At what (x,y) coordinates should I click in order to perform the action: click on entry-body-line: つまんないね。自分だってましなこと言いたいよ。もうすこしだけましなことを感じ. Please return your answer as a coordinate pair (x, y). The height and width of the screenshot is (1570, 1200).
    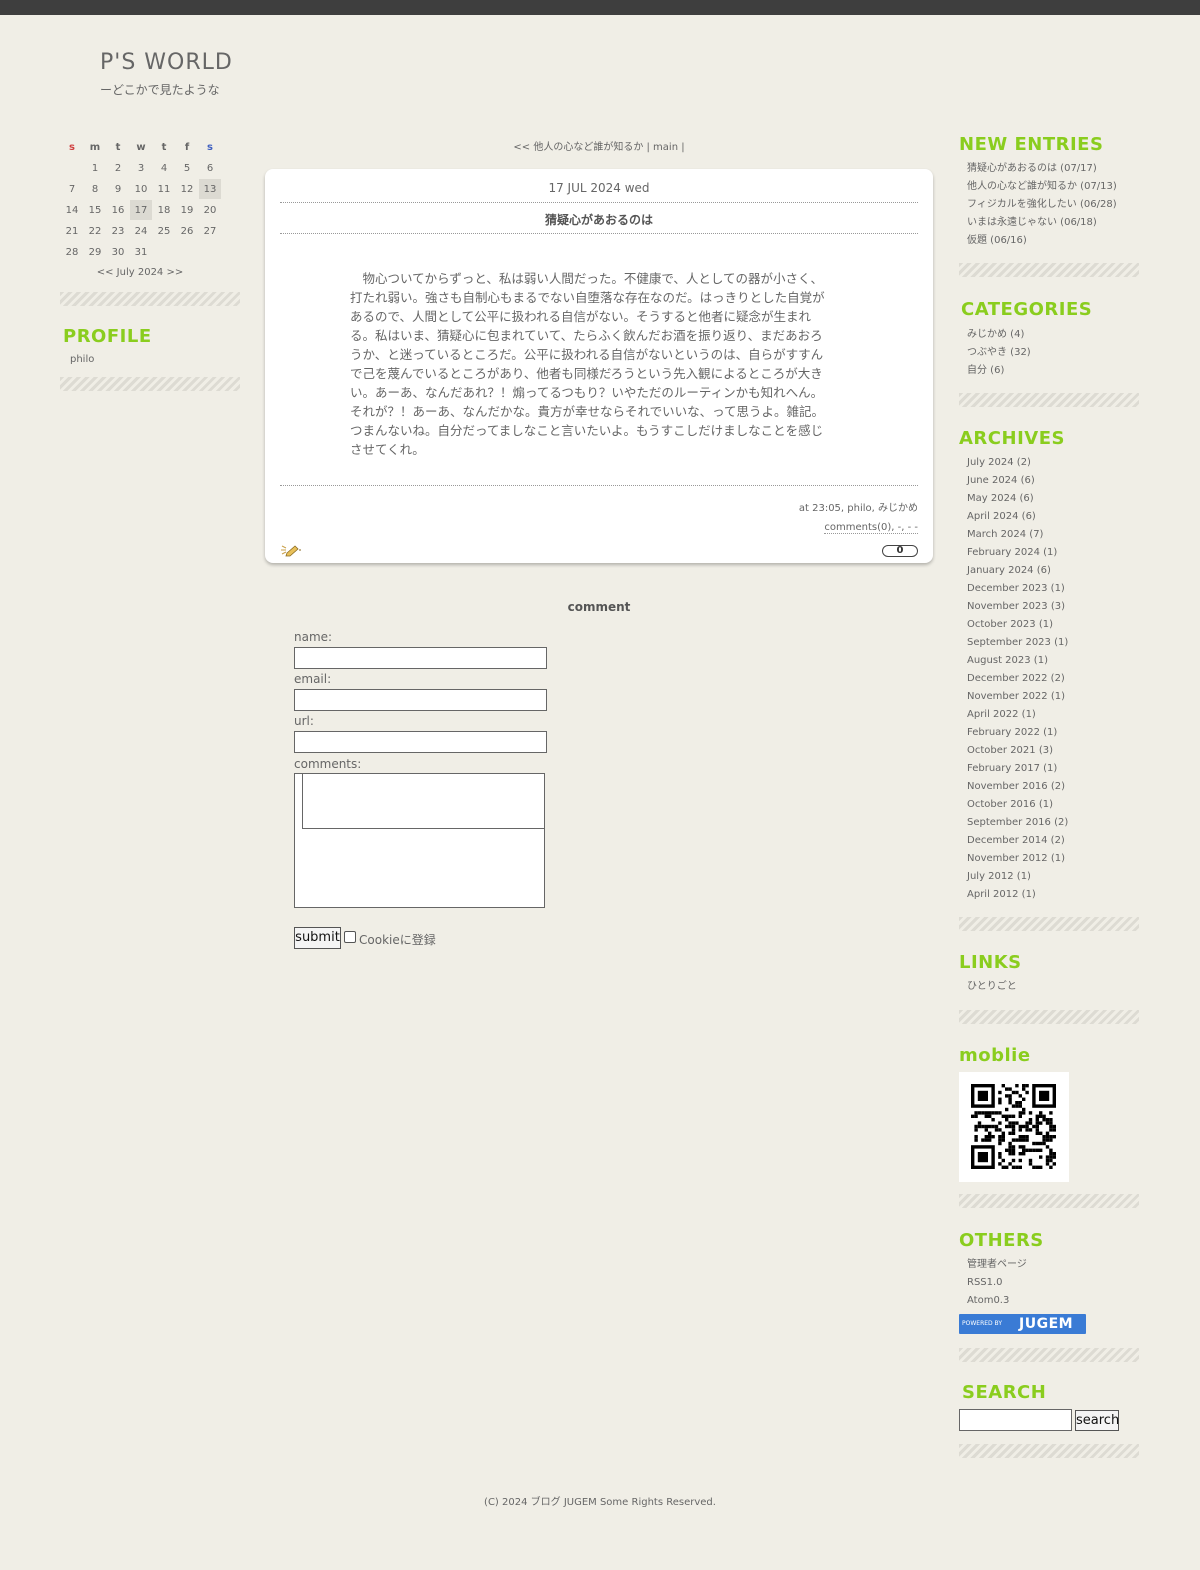
    Looking at the image, I should click on (587, 430).